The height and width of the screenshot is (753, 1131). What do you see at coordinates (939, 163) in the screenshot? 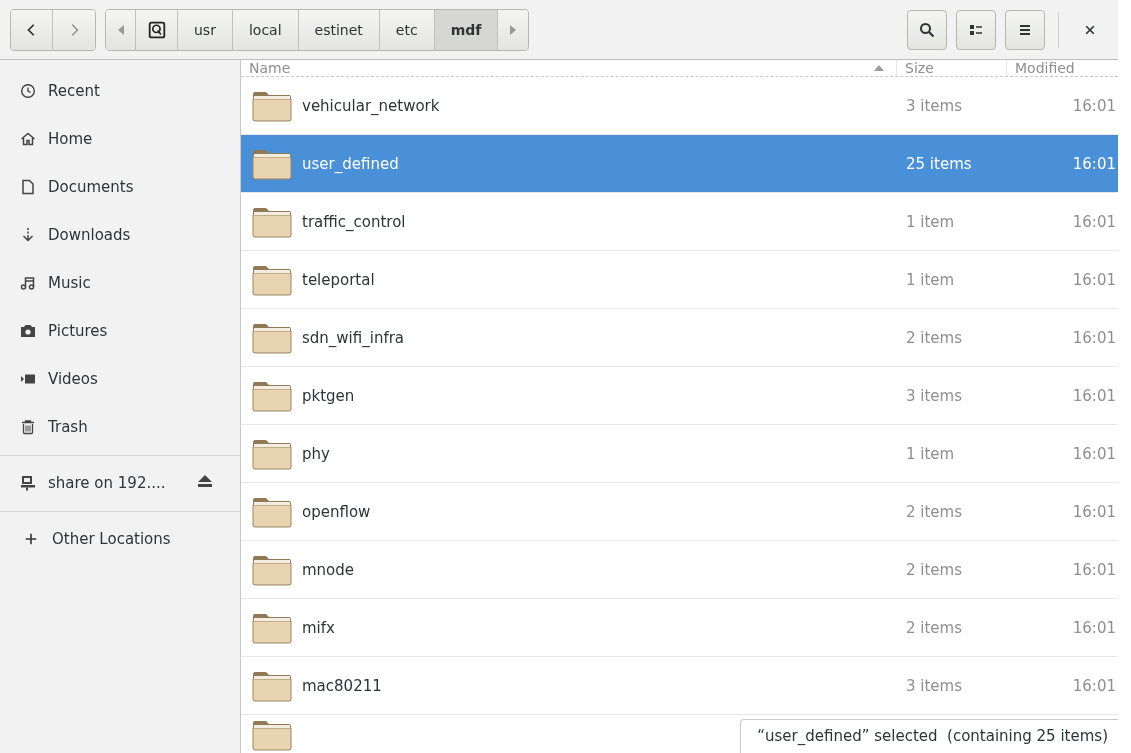
I see `item-count: 25 items` at bounding box center [939, 163].